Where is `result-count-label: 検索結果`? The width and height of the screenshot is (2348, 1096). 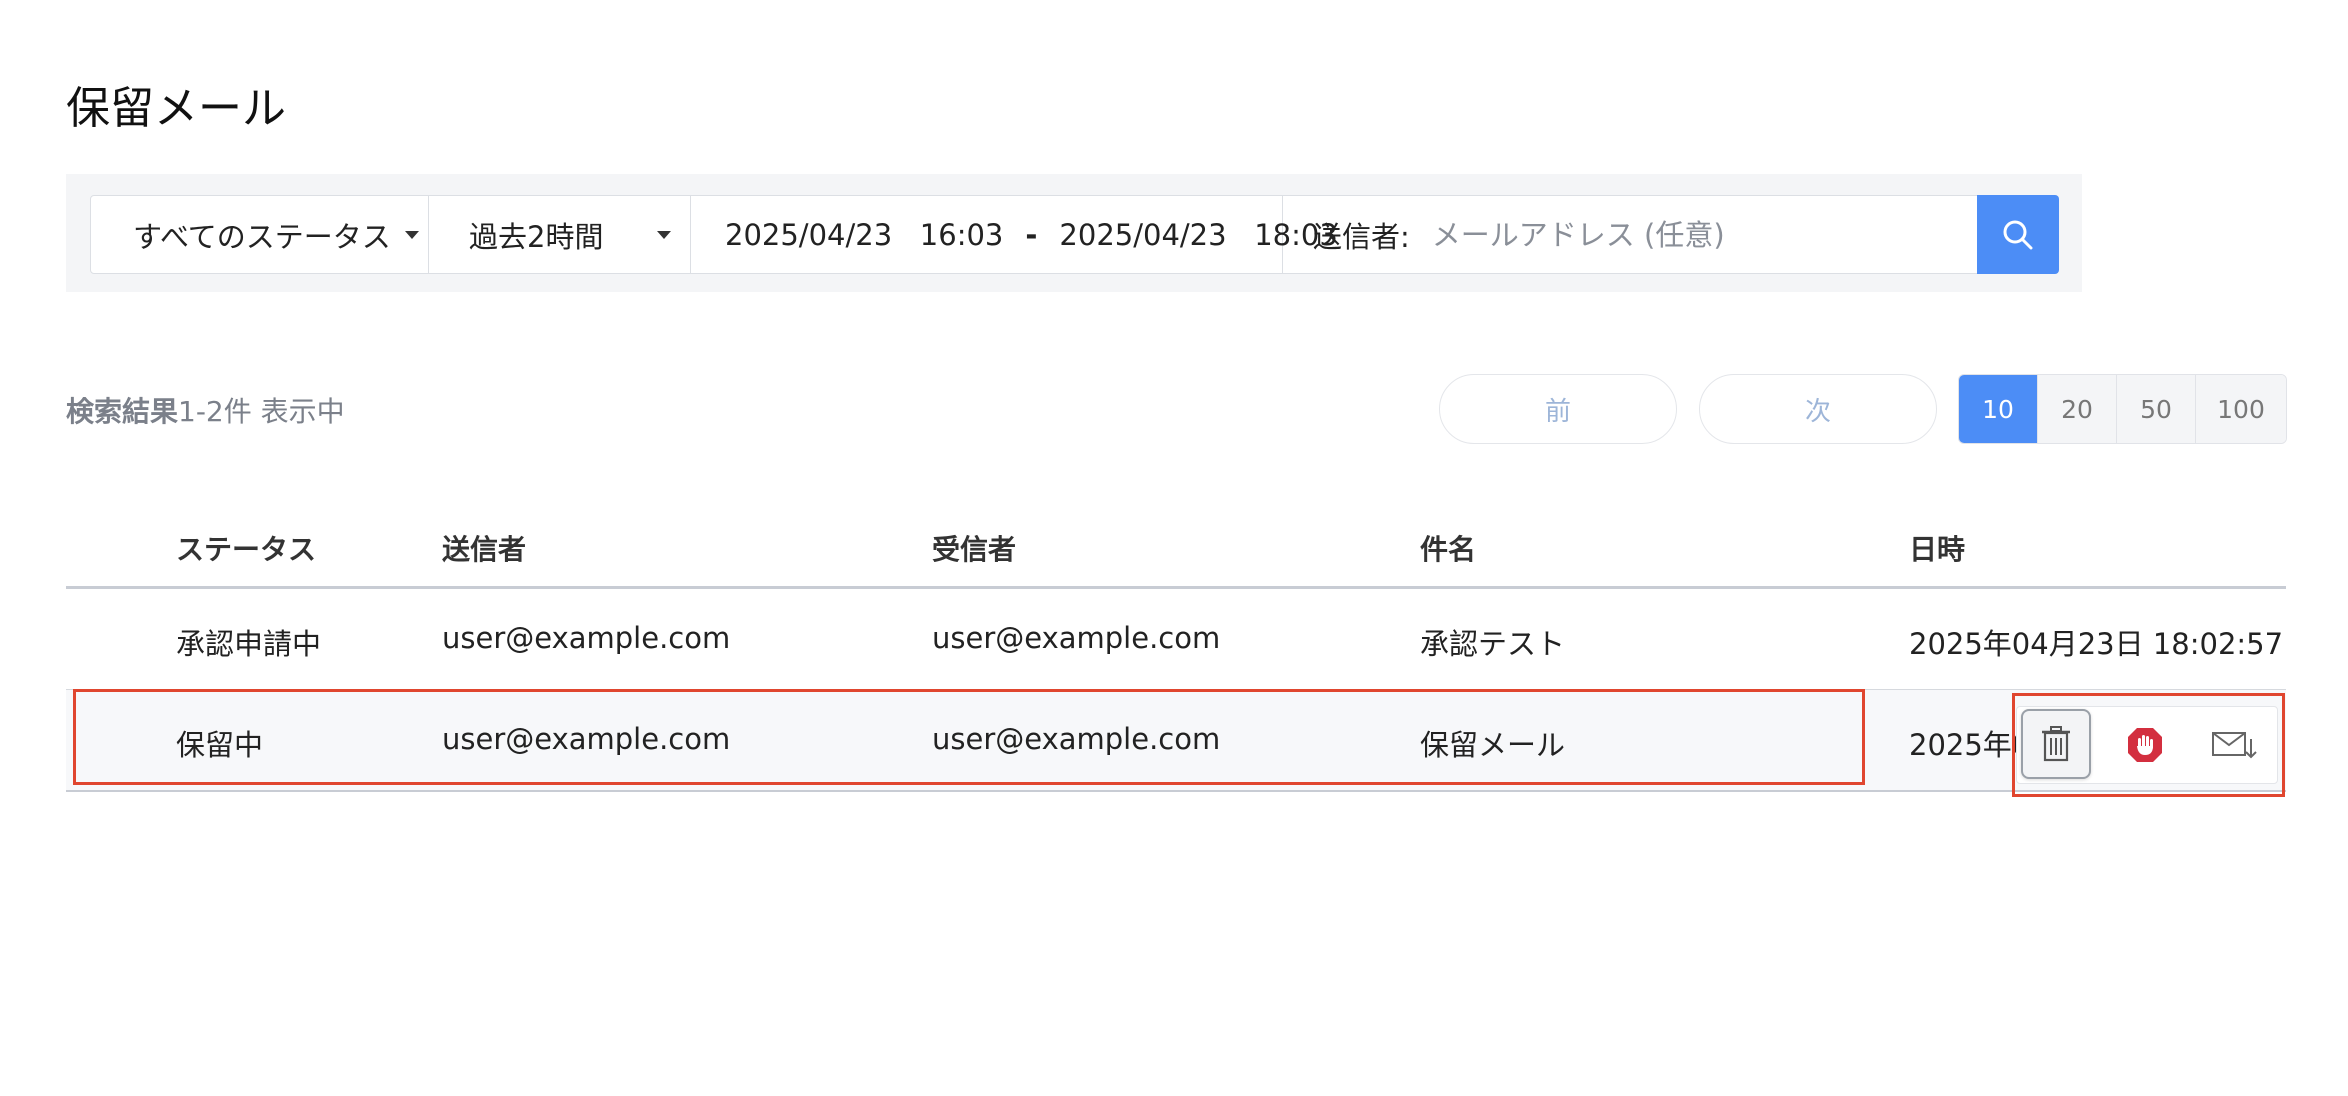
result-count-label: 検索結果 is located at coordinates (122, 411).